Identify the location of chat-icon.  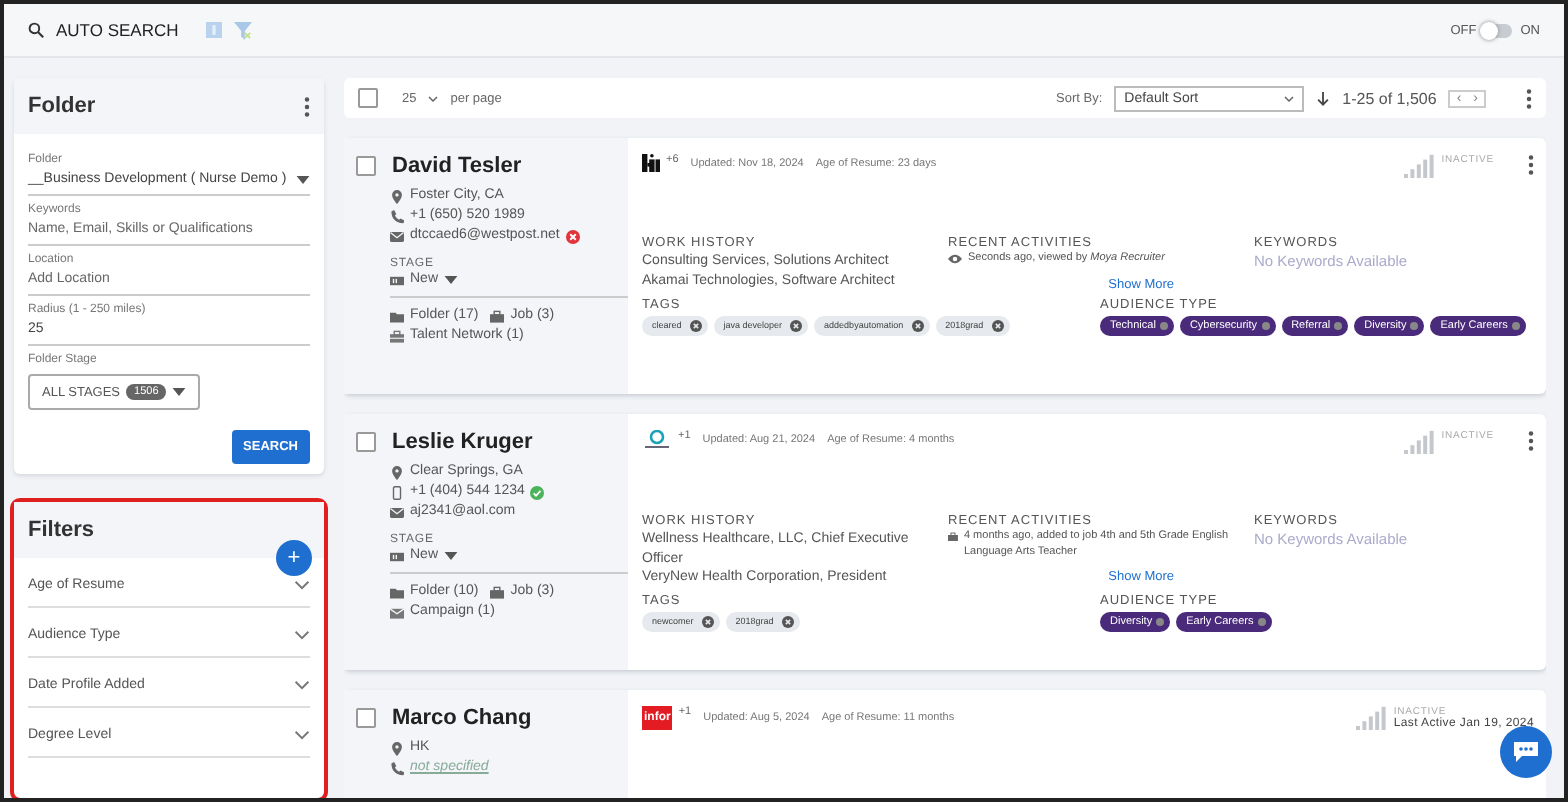
(1526, 752).